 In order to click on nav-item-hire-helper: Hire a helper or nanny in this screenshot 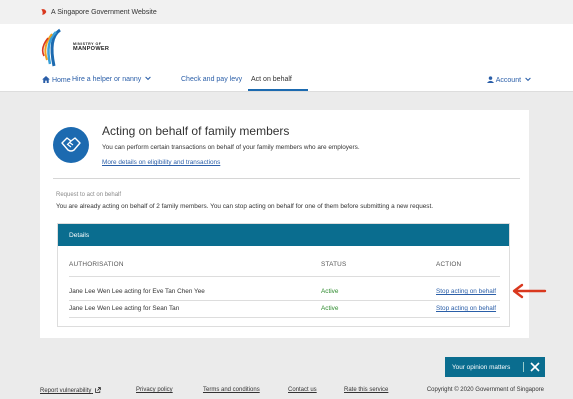, I will do `click(112, 79)`.